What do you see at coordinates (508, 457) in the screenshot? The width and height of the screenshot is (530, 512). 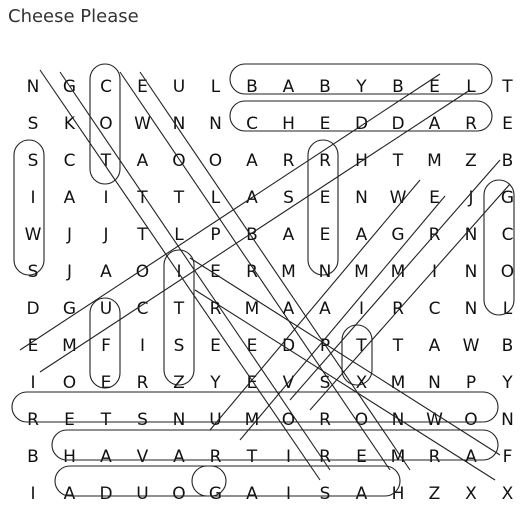 I see `grid-letter: F` at bounding box center [508, 457].